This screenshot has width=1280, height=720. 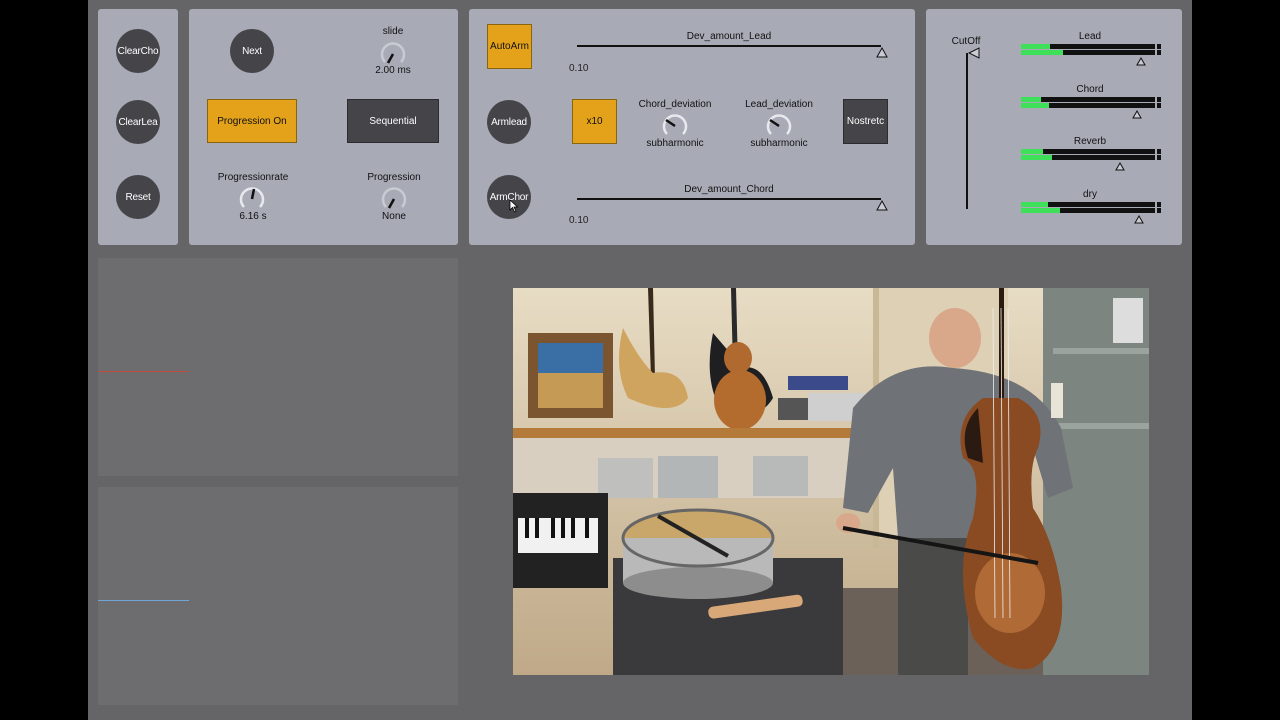 What do you see at coordinates (394, 177) in the screenshot?
I see `progression-label: Progression` at bounding box center [394, 177].